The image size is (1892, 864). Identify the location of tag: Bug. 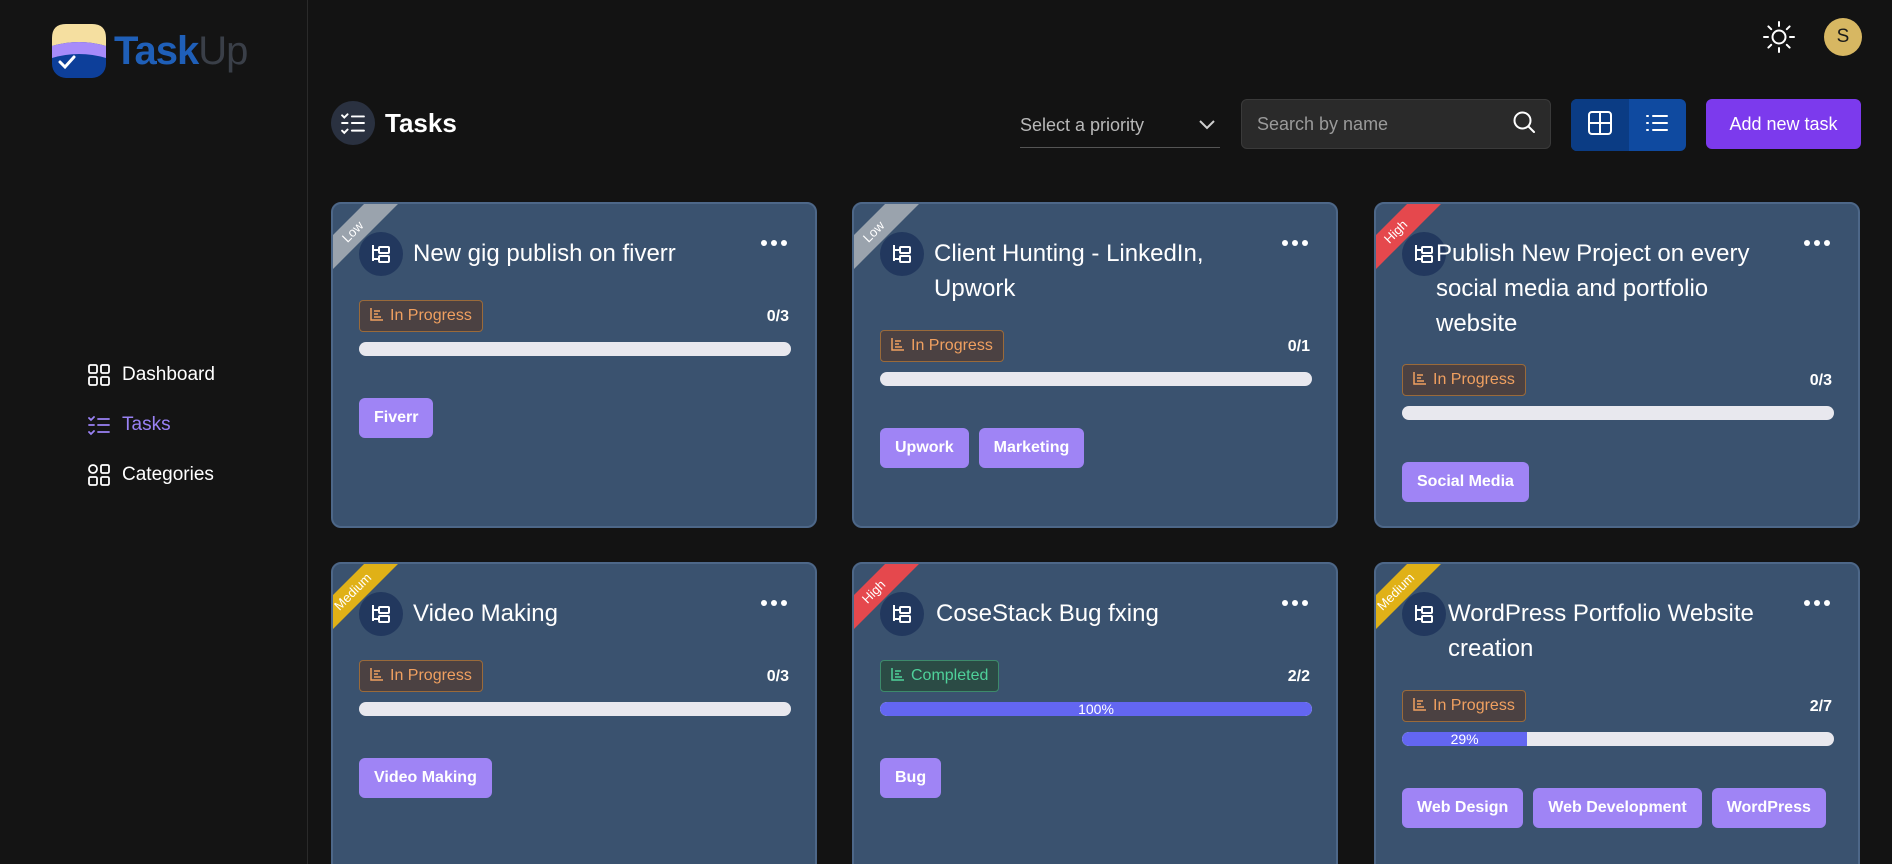
(911, 778).